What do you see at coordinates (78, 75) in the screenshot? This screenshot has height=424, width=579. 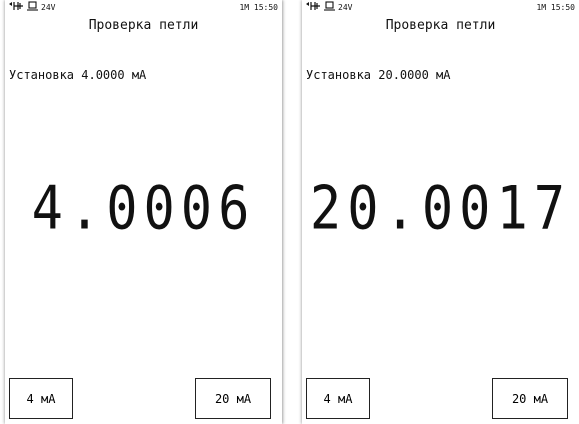 I see `setpoint-text: Установка 4.0000 мА` at bounding box center [78, 75].